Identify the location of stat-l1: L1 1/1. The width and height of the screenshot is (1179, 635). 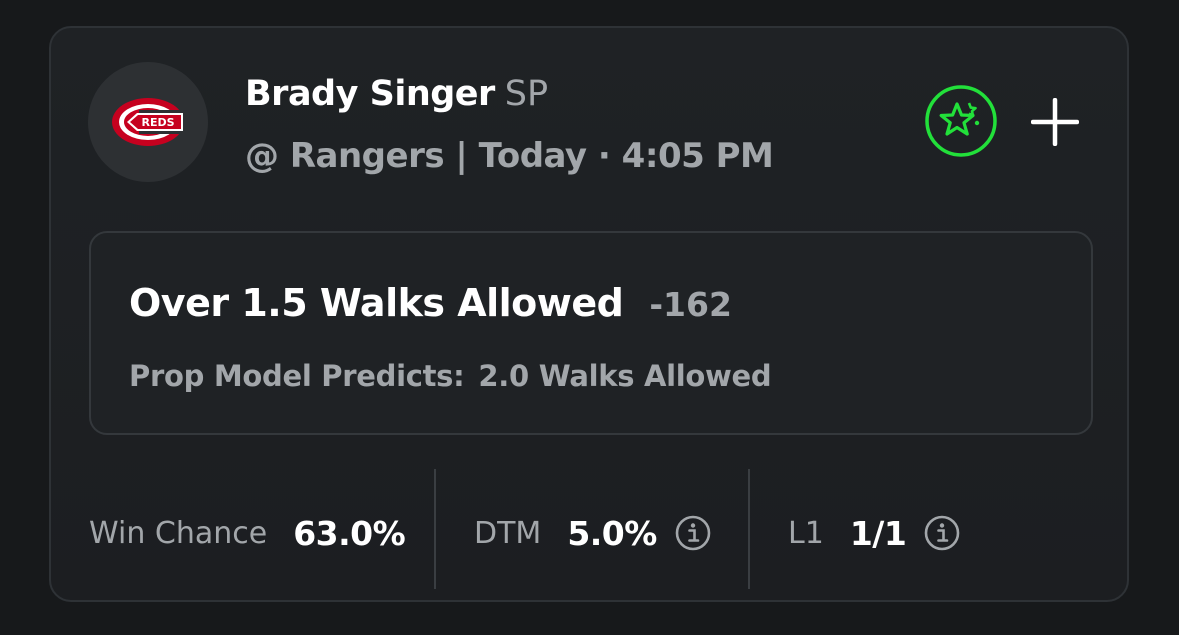
(874, 533).